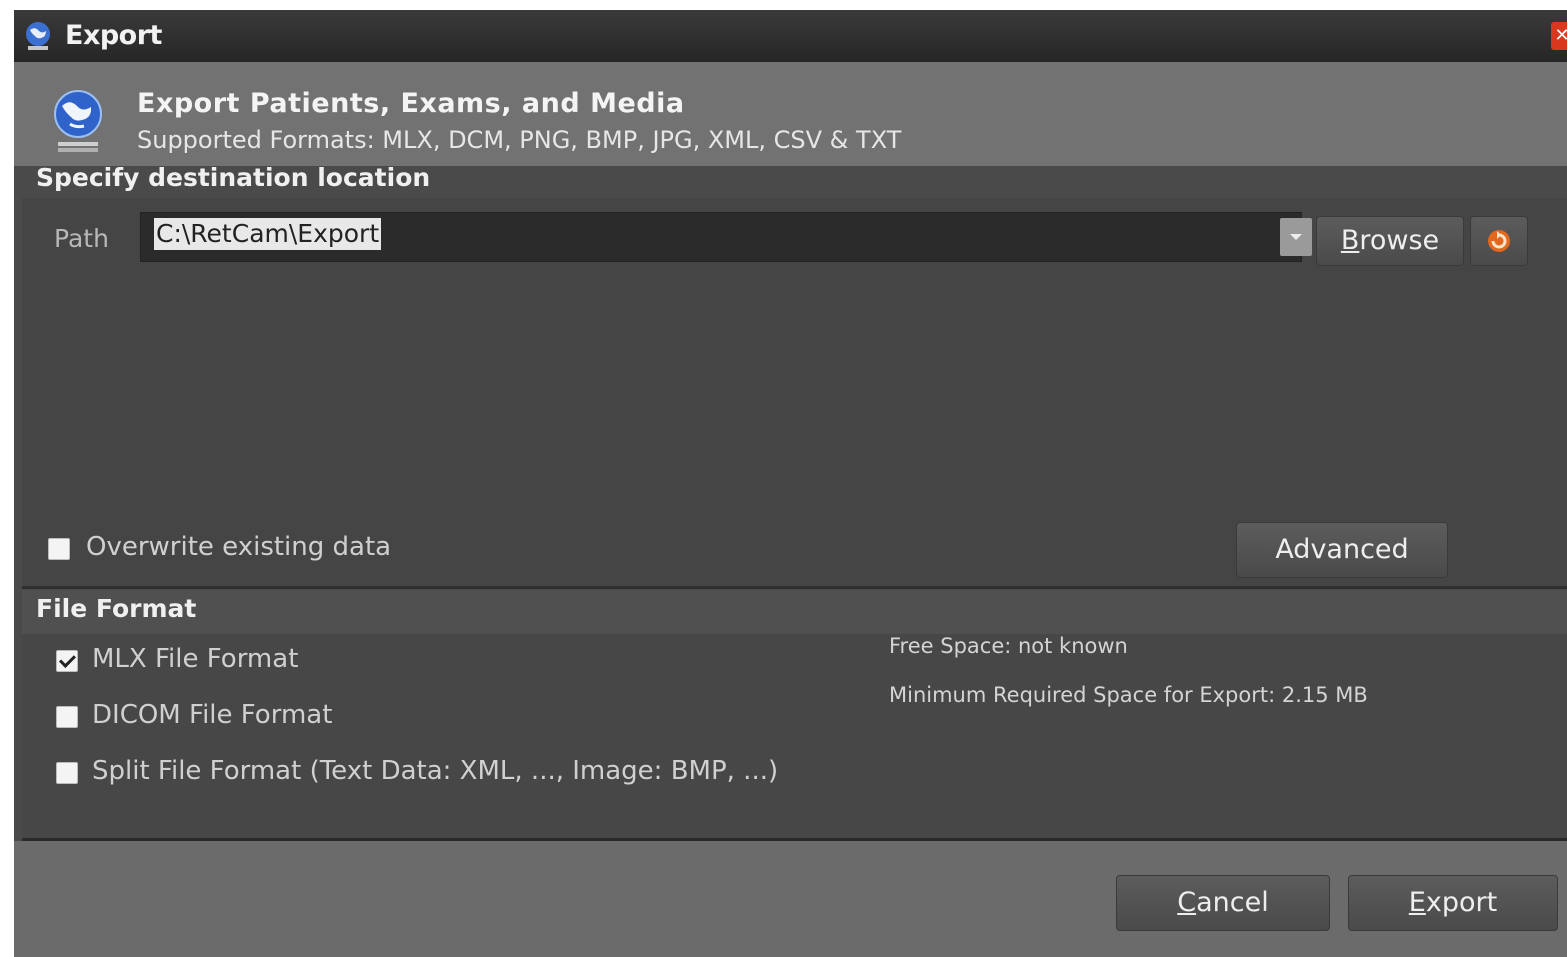  What do you see at coordinates (38, 36) in the screenshot?
I see `globe-icon` at bounding box center [38, 36].